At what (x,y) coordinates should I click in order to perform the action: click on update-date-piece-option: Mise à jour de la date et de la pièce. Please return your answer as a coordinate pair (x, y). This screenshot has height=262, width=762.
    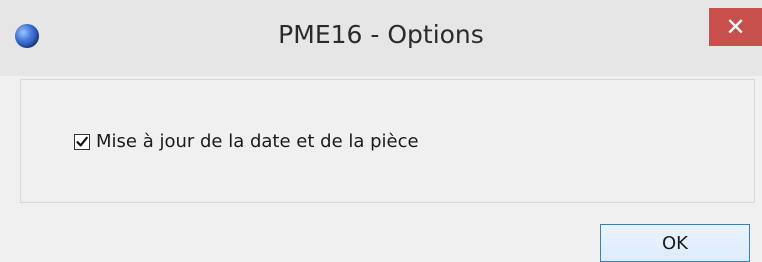
    Looking at the image, I should click on (246, 141).